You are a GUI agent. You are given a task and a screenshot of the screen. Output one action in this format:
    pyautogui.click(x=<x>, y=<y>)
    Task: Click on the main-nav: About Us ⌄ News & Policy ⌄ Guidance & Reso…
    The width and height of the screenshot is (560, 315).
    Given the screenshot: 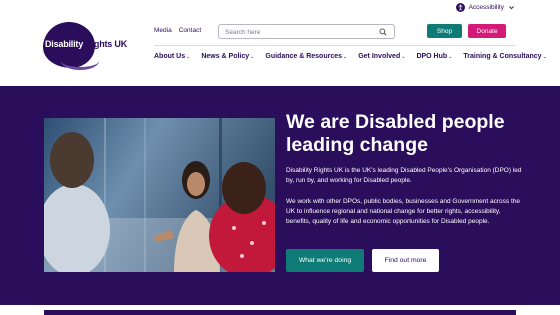 What is the action you would take?
    pyautogui.click(x=350, y=56)
    